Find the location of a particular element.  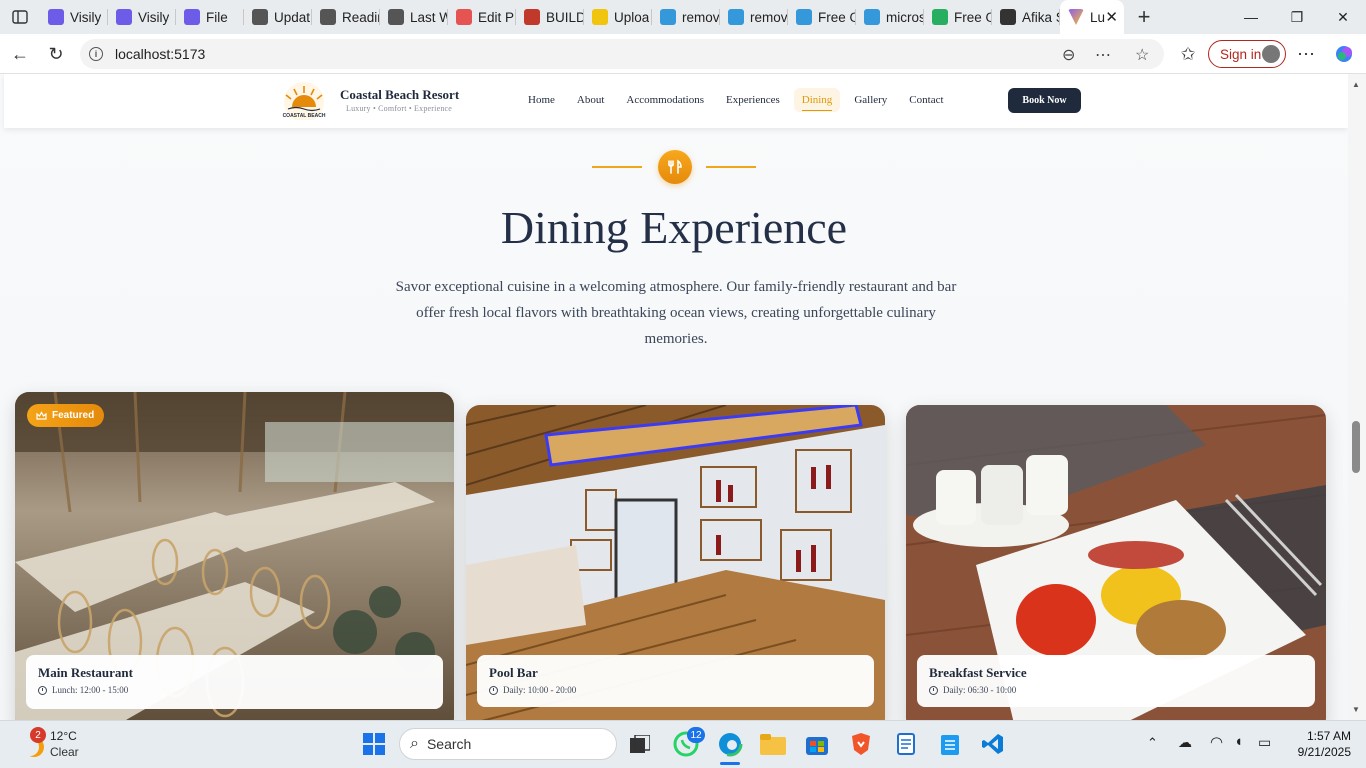

more-tools-icon: ⋯ is located at coordinates (1103, 55).